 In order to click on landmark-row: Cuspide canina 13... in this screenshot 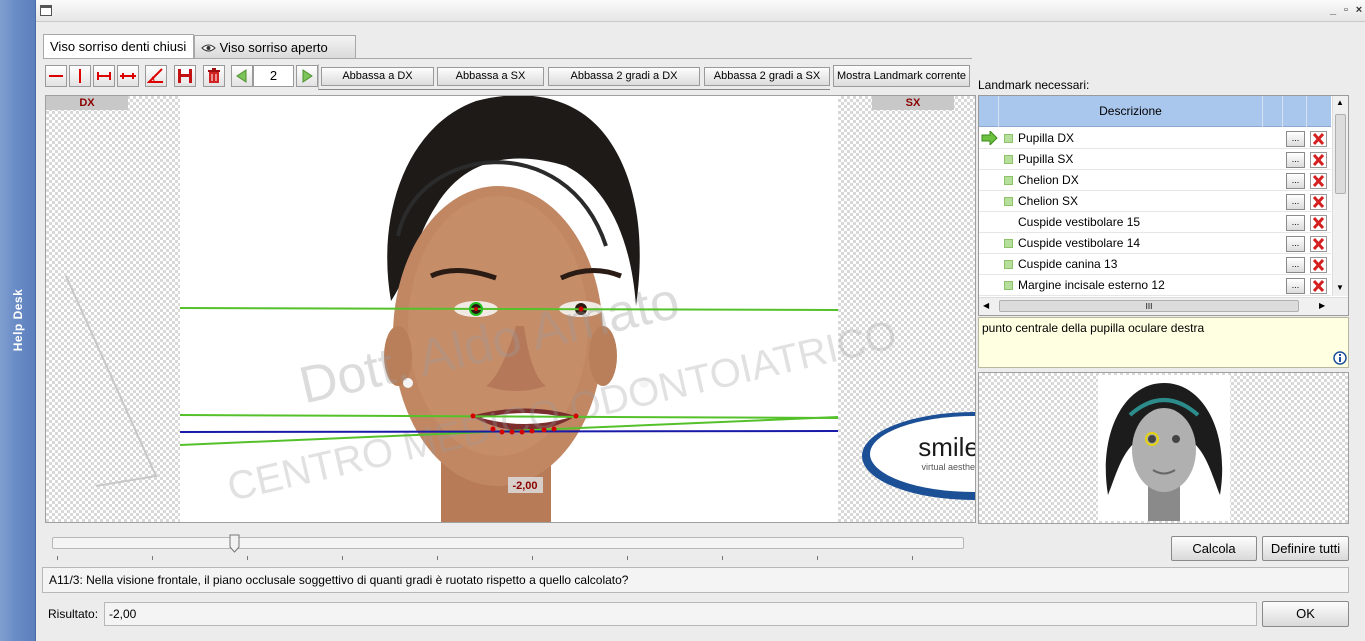, I will do `click(1155, 264)`.